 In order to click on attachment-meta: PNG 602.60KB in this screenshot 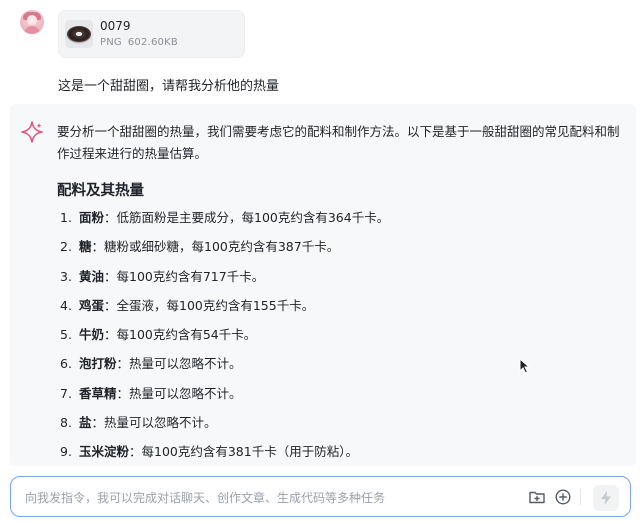, I will do `click(142, 42)`.